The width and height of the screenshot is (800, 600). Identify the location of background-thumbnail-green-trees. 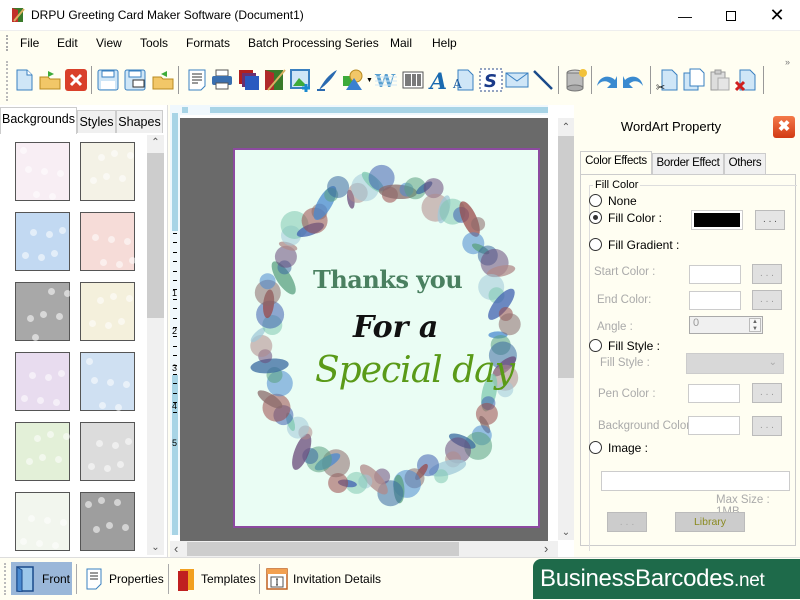
(42, 451).